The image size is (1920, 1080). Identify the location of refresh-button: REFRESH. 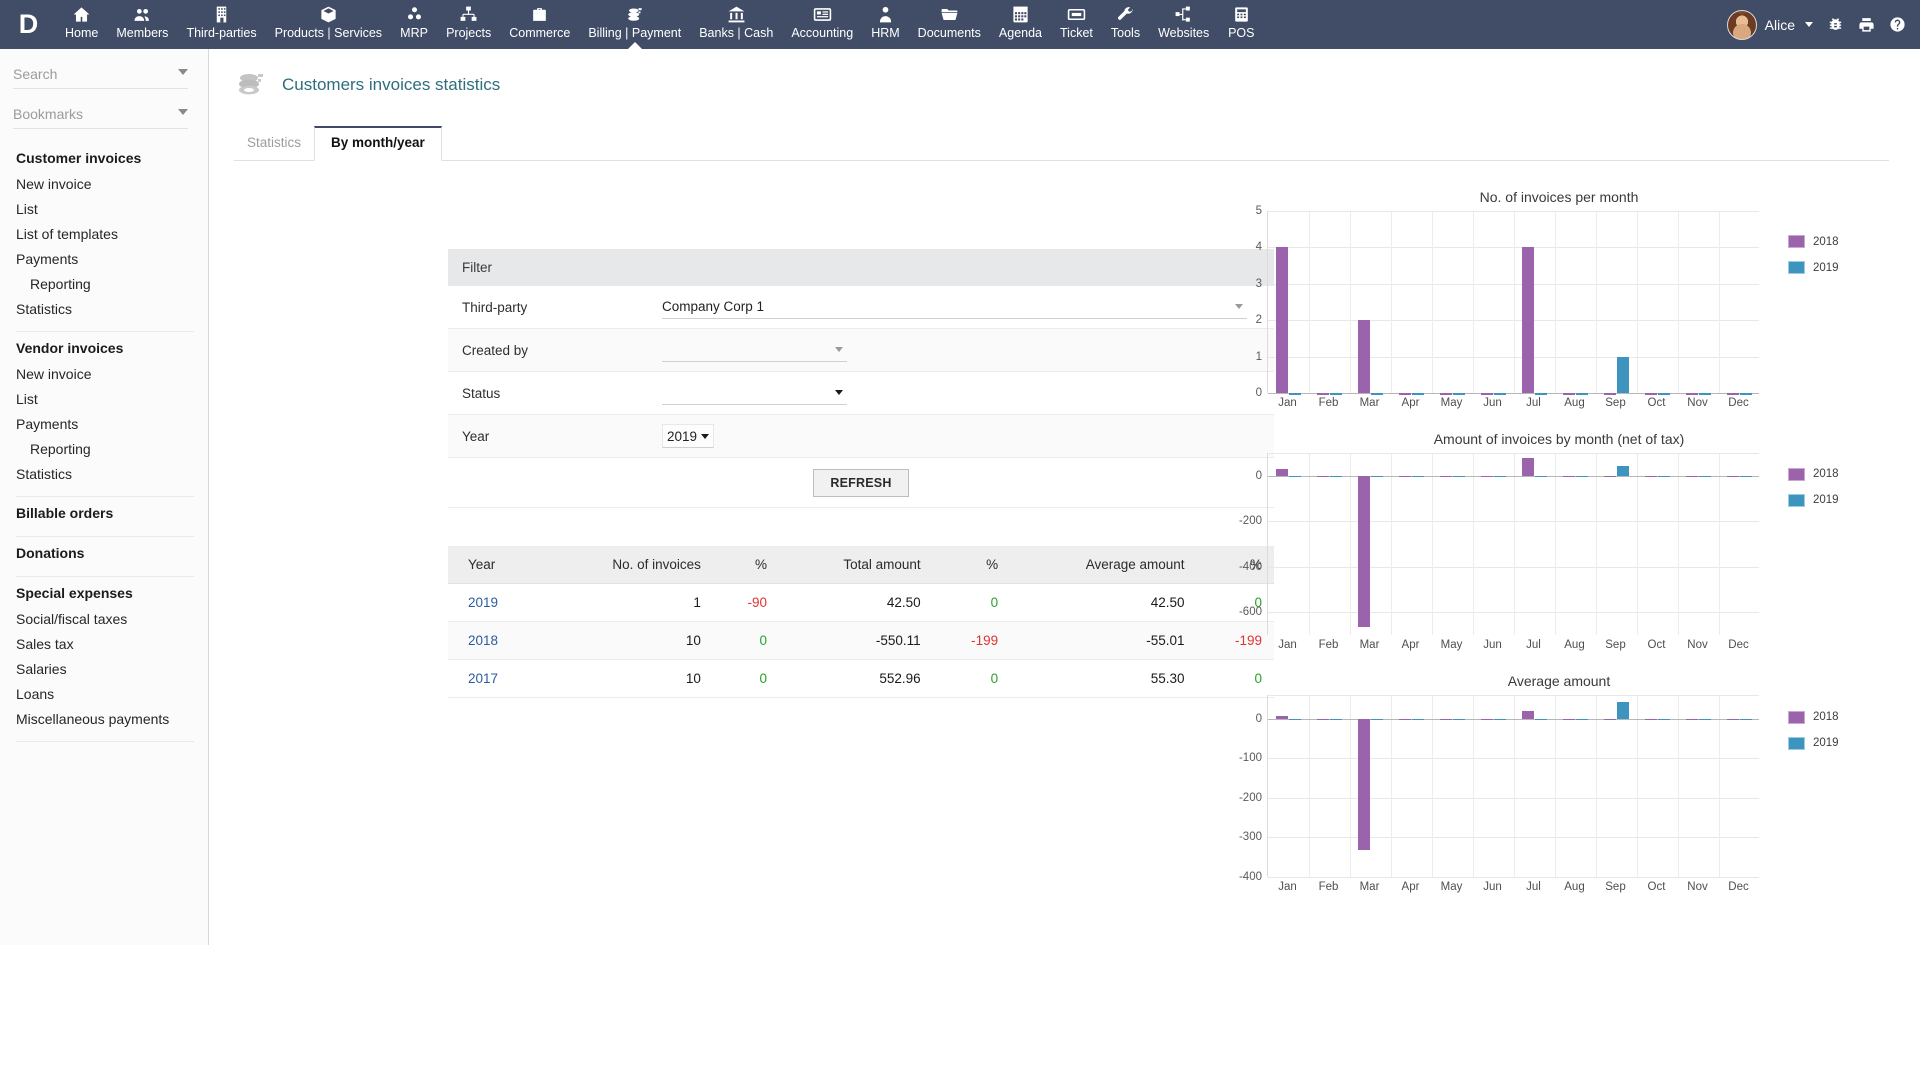
(861, 482).